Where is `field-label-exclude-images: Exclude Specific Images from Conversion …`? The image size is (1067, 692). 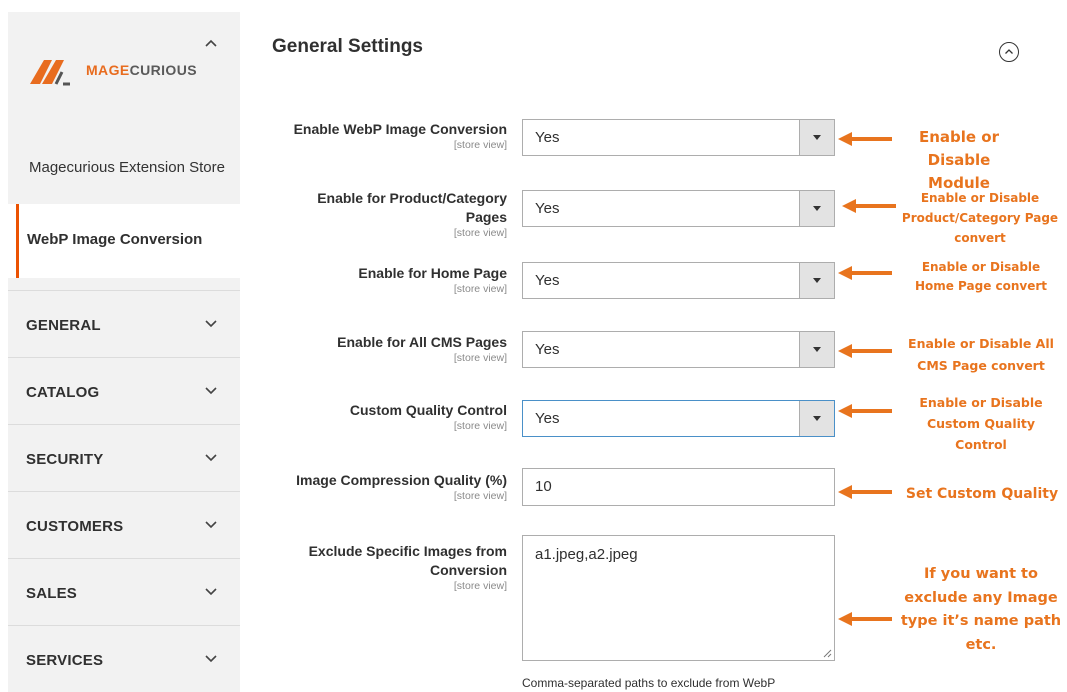 field-label-exclude-images: Exclude Specific Images from Conversion … is located at coordinates (394, 567).